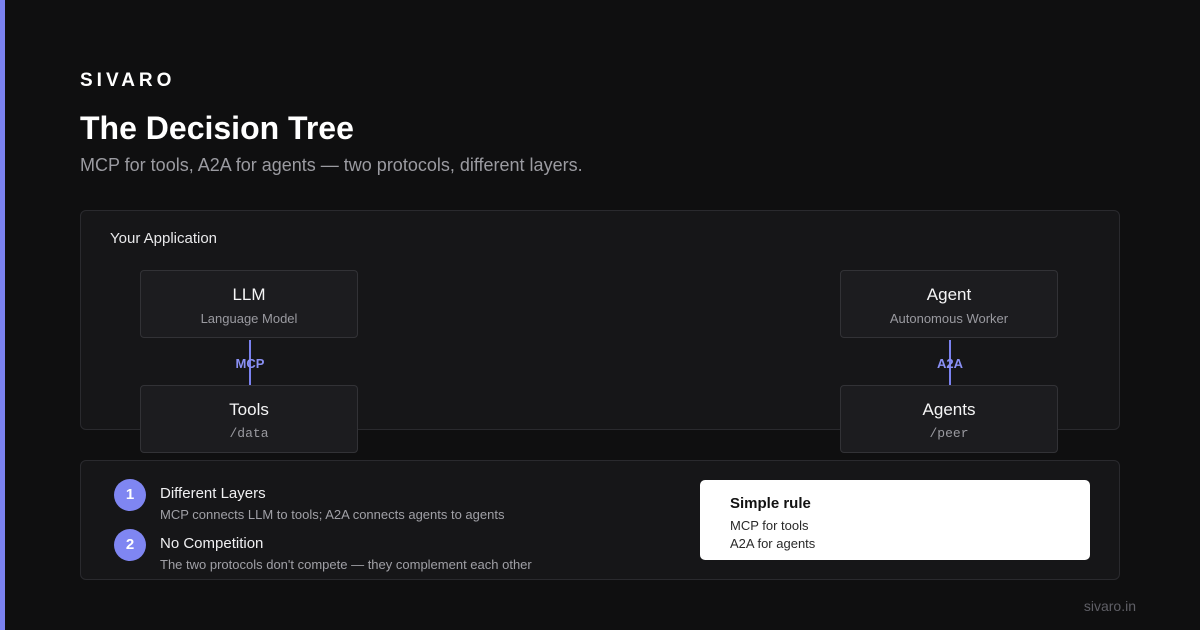  Describe the element at coordinates (164, 238) in the screenshot. I see `application-label: Your Application` at that location.